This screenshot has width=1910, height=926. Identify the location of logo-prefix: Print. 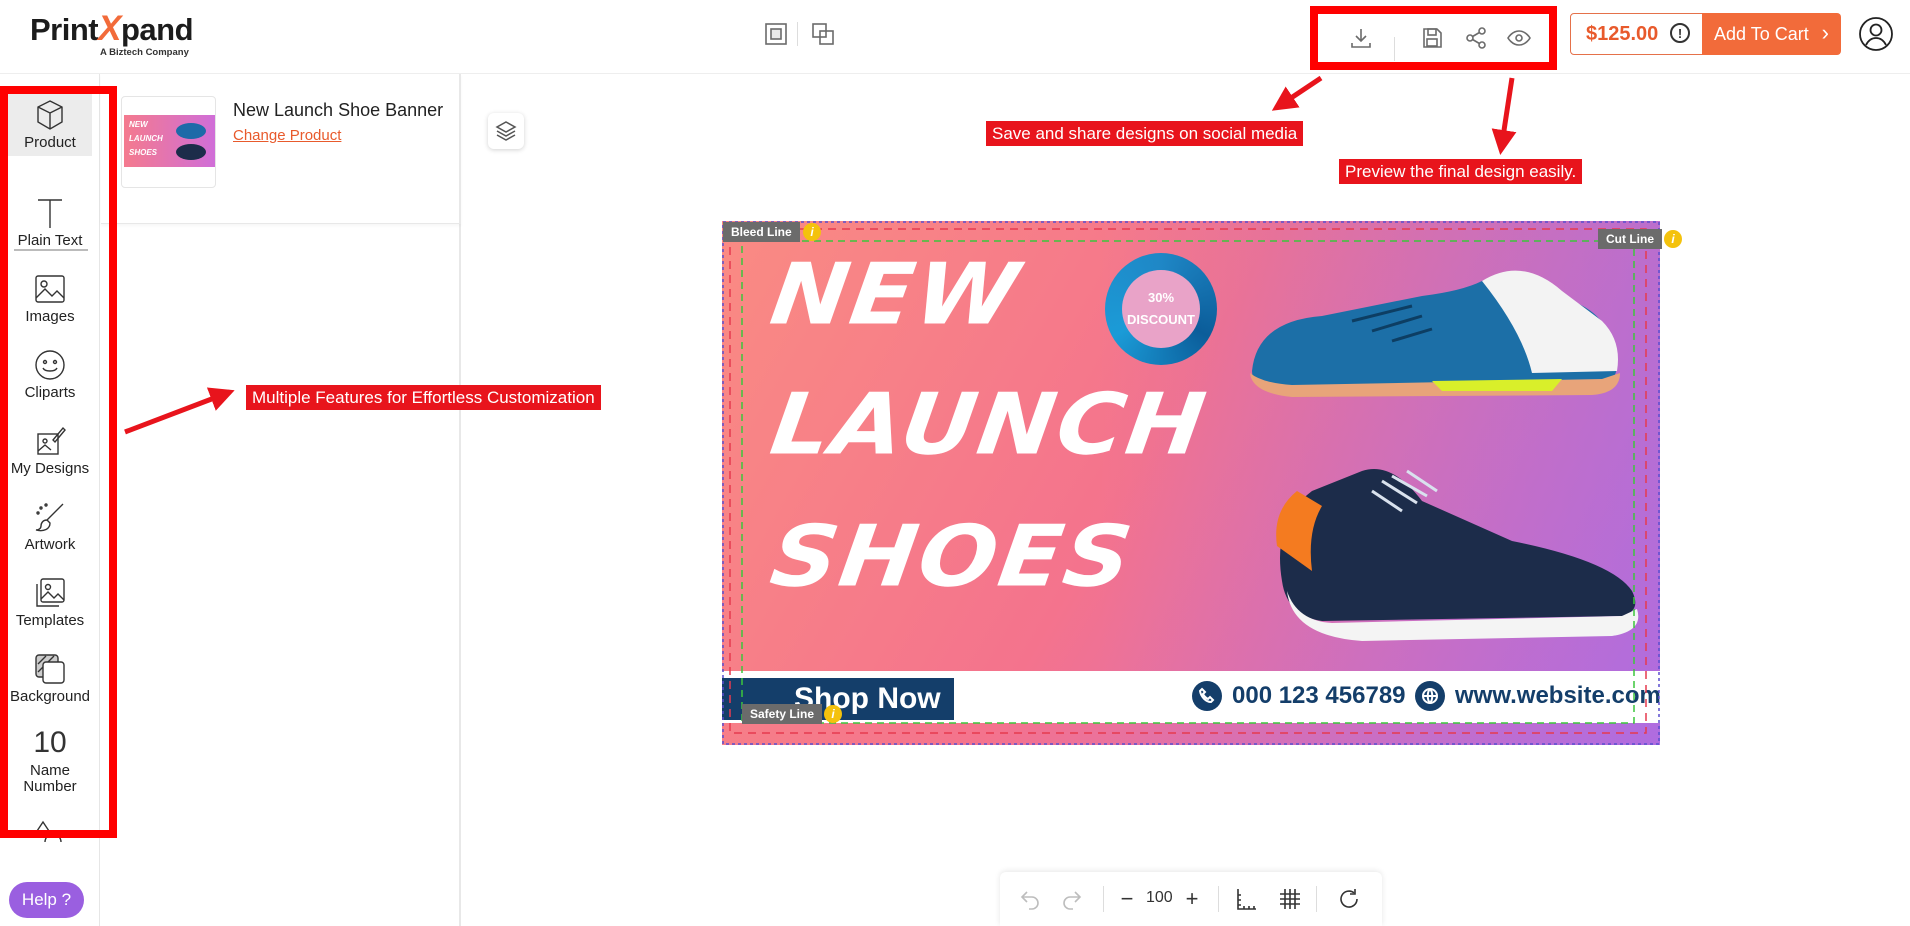
(64, 29).